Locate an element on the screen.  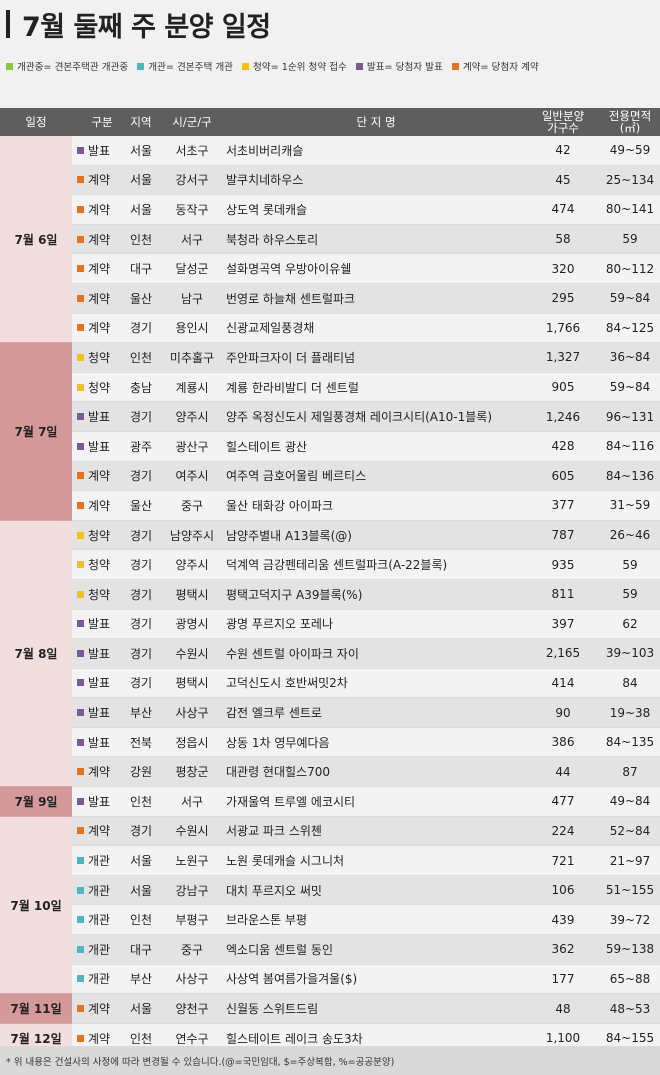
legend-item-announce: 발표= 당첨자 발표 is located at coordinates (399, 66).